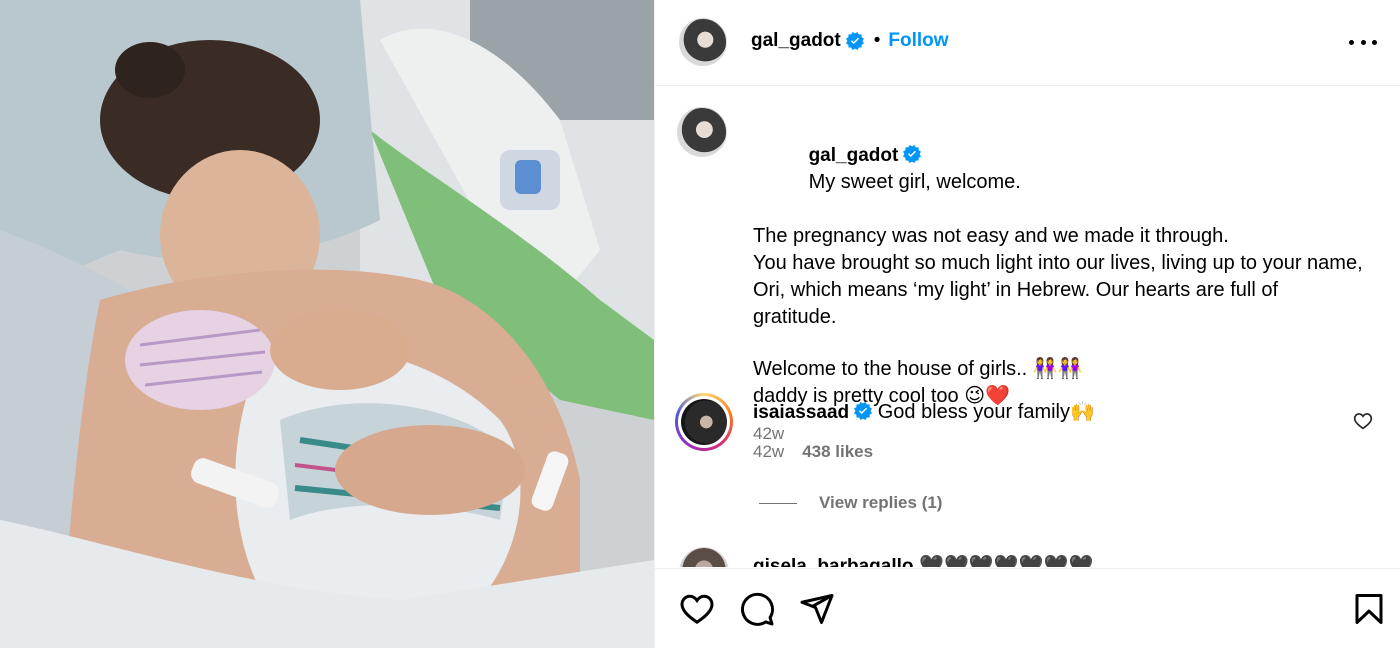 The width and height of the screenshot is (1400, 648). I want to click on view-replies-label: View replies (1), so click(881, 502).